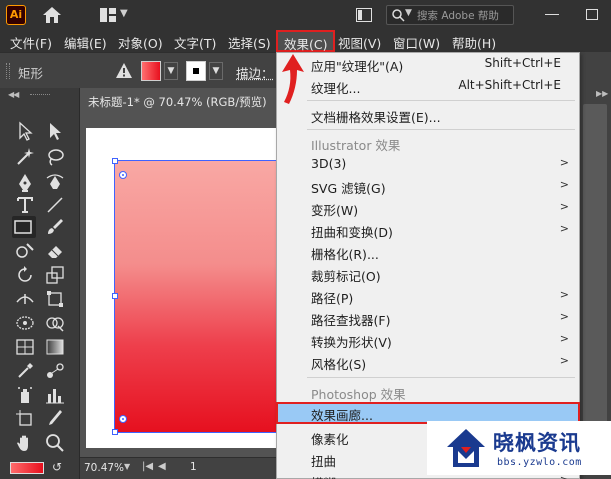 The width and height of the screenshot is (611, 479). Describe the element at coordinates (26, 395) in the screenshot. I see `symbol-sprayer-tool-icon` at that location.